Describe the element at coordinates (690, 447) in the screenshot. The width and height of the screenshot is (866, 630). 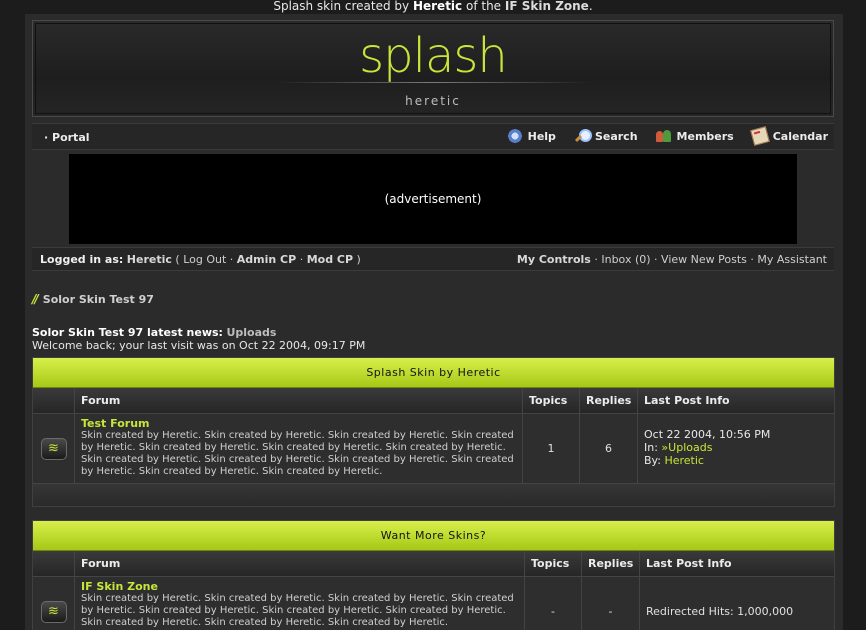
I see `last-post-topic-link: Uploads` at that location.